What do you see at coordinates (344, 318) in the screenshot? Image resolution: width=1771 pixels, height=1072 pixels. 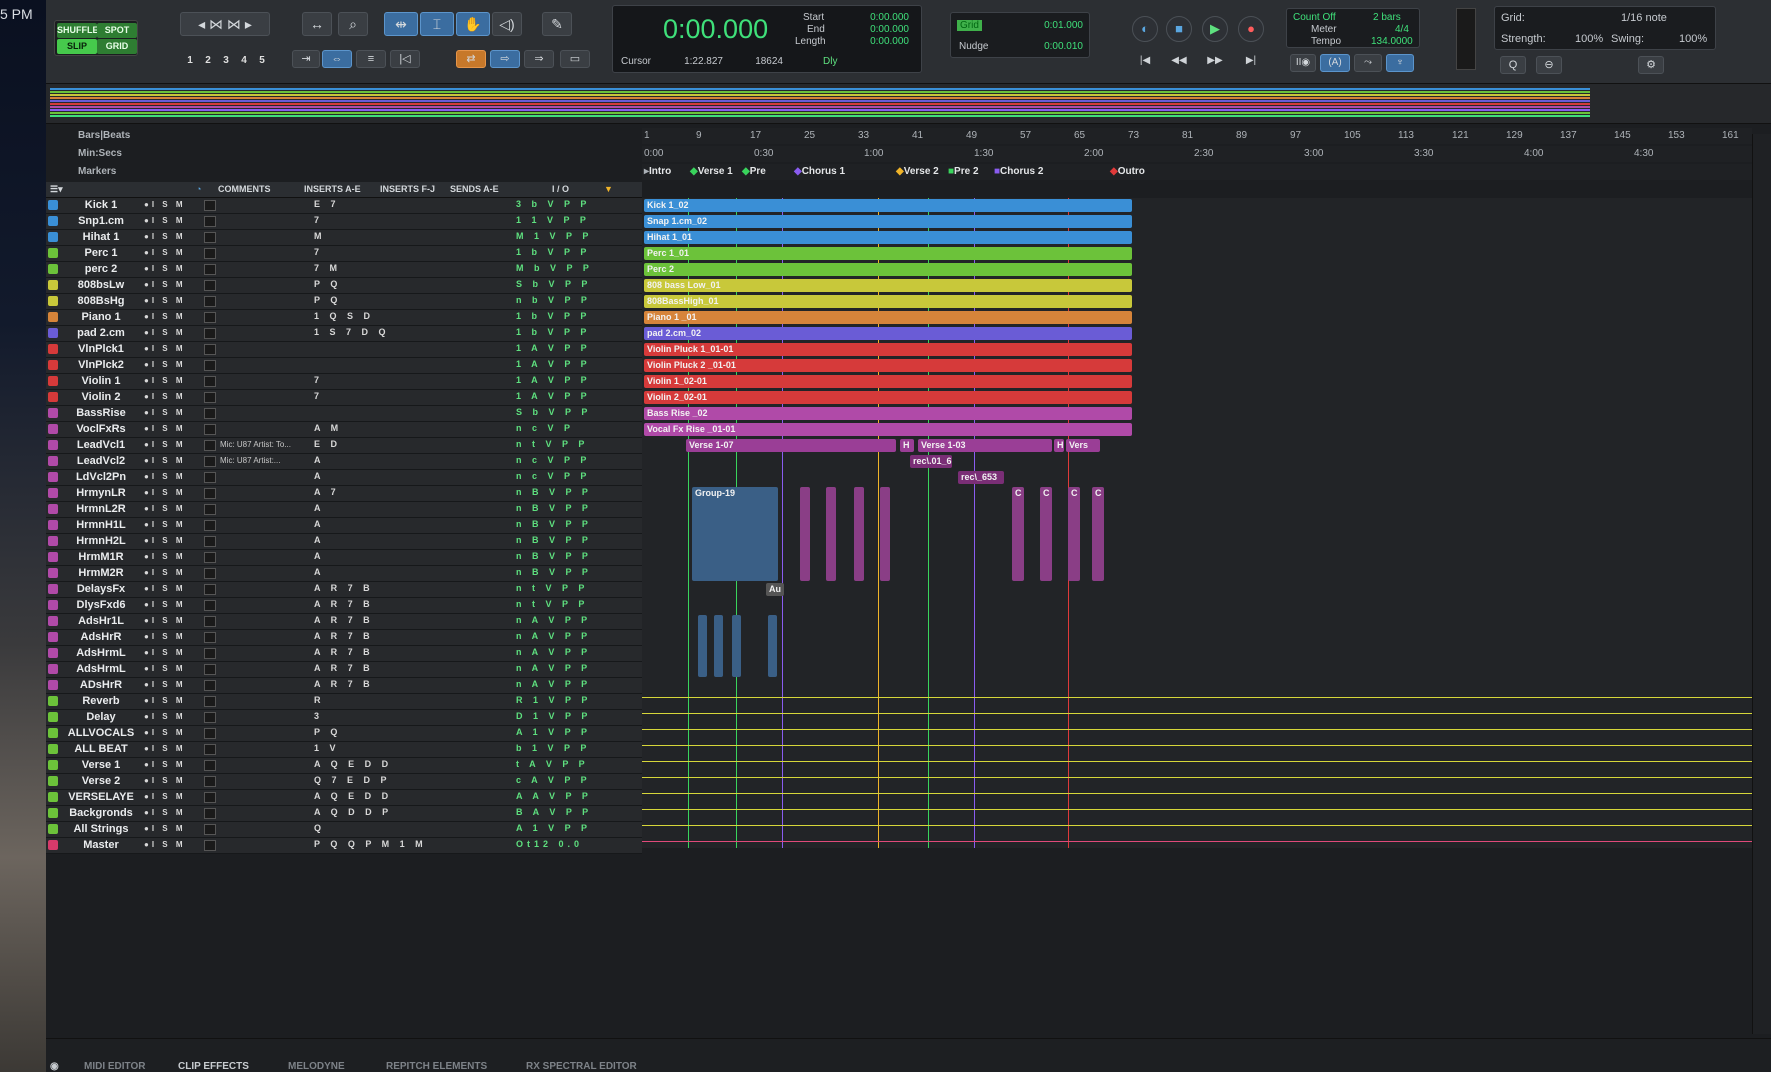 I see `track-row: Piano 1 ●I S M 1 Q S D 1 b V P P` at bounding box center [344, 318].